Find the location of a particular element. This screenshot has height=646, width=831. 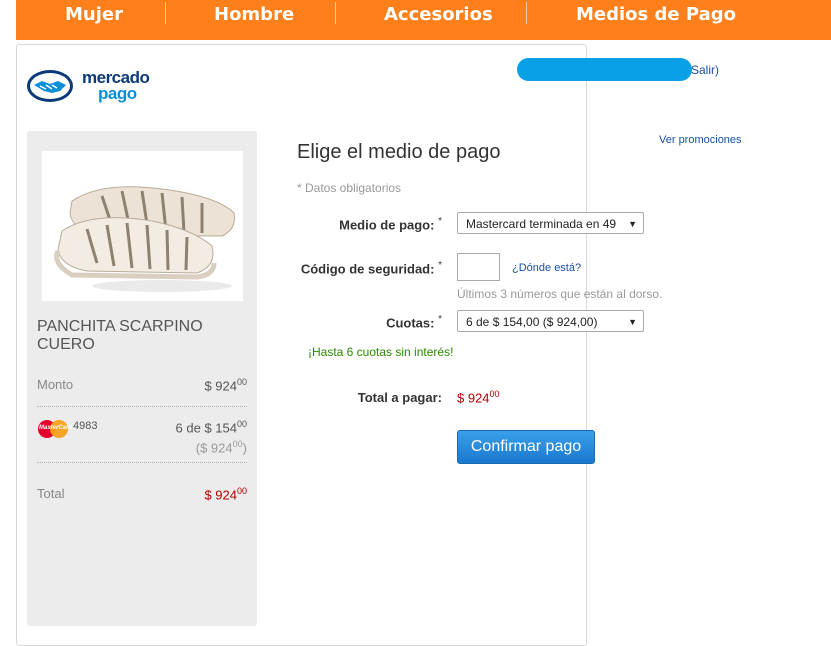

promotions-link: Ver promociones is located at coordinates (700, 140).